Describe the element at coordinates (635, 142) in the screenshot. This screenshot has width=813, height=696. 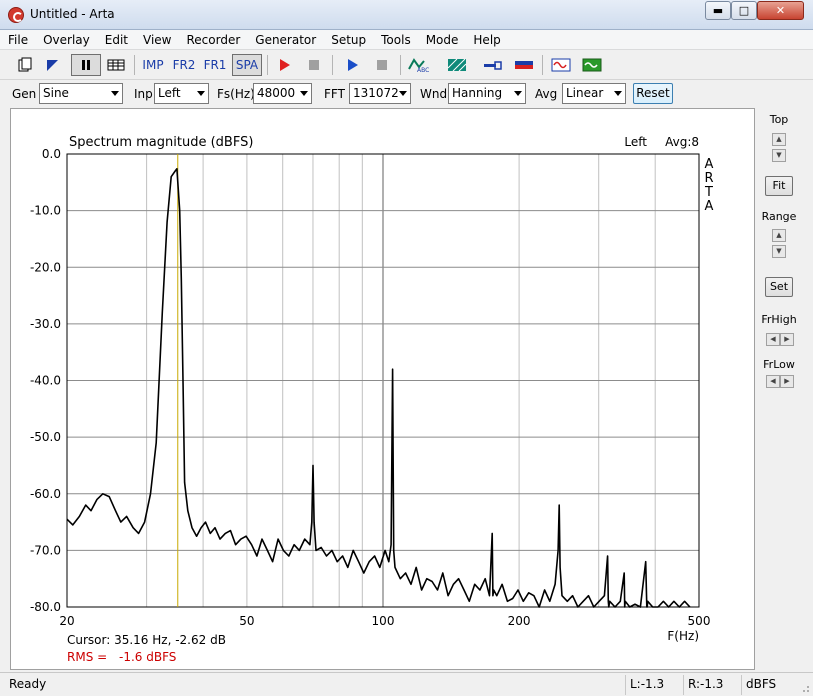
I see `channel-label: Left` at that location.